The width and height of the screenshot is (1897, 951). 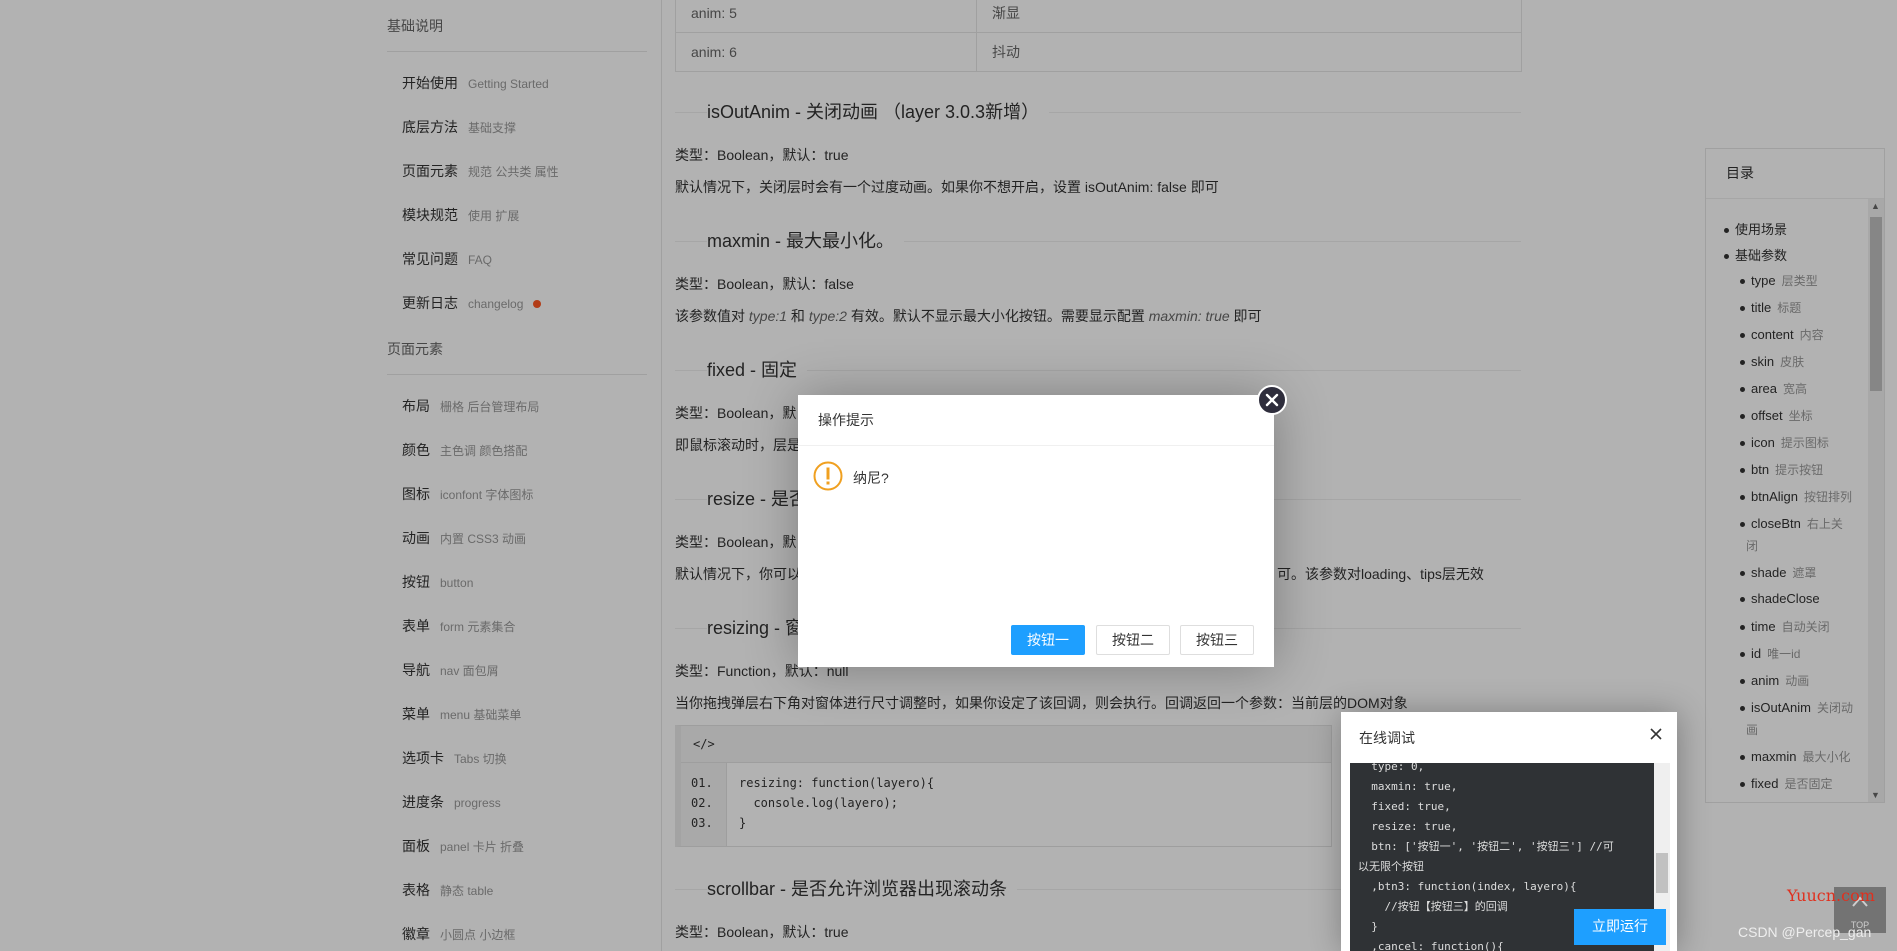 What do you see at coordinates (1042, 526) in the screenshot?
I see `layer-dialog: 操作提示 纳尼? 按钮一 按钮二 按钮三` at bounding box center [1042, 526].